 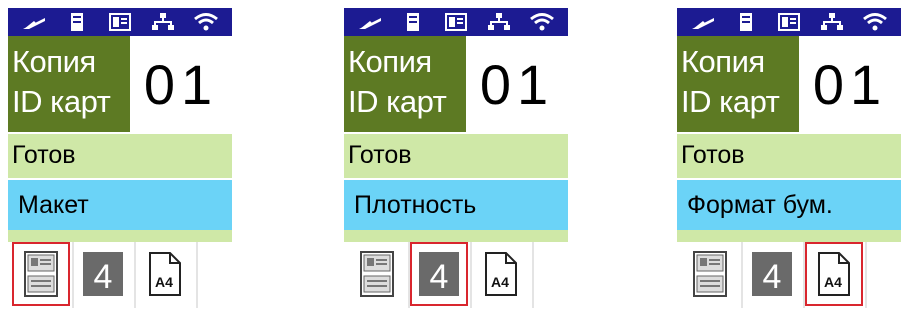 I want to click on option-callout: Формат бум., so click(x=789, y=211).